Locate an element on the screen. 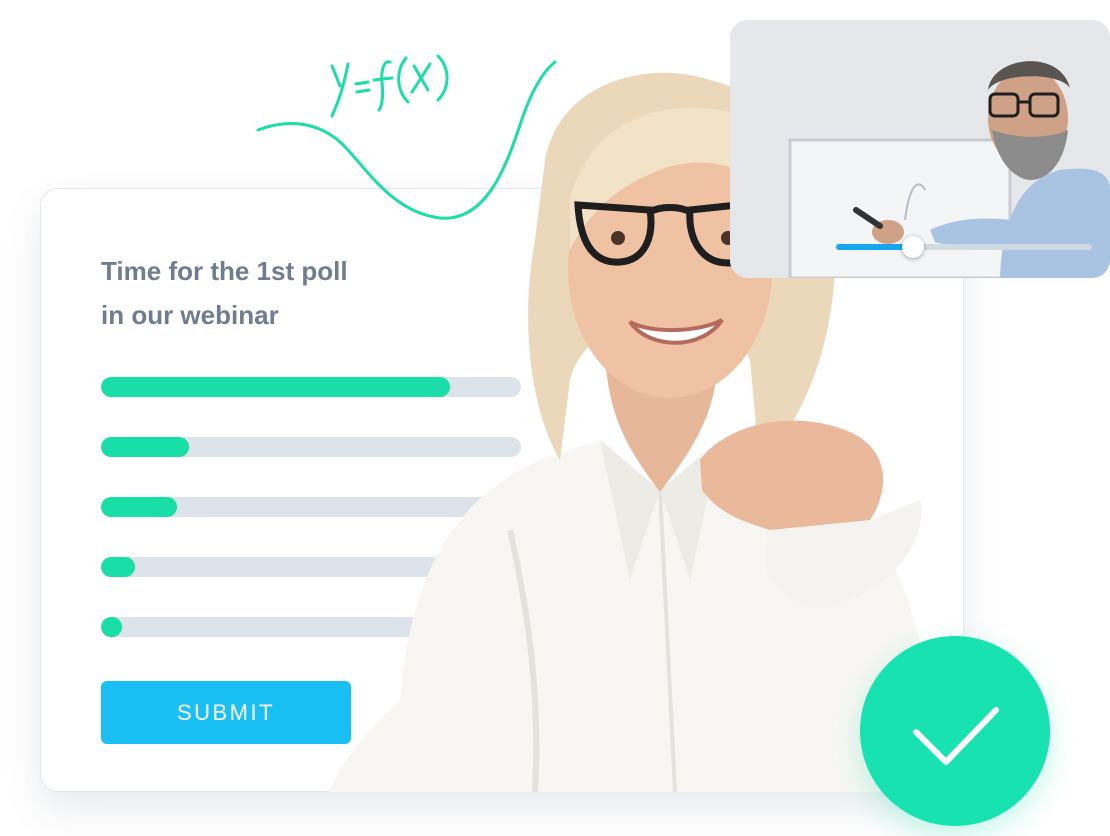 This screenshot has width=1110, height=836. video-scrubber-handle is located at coordinates (912, 247).